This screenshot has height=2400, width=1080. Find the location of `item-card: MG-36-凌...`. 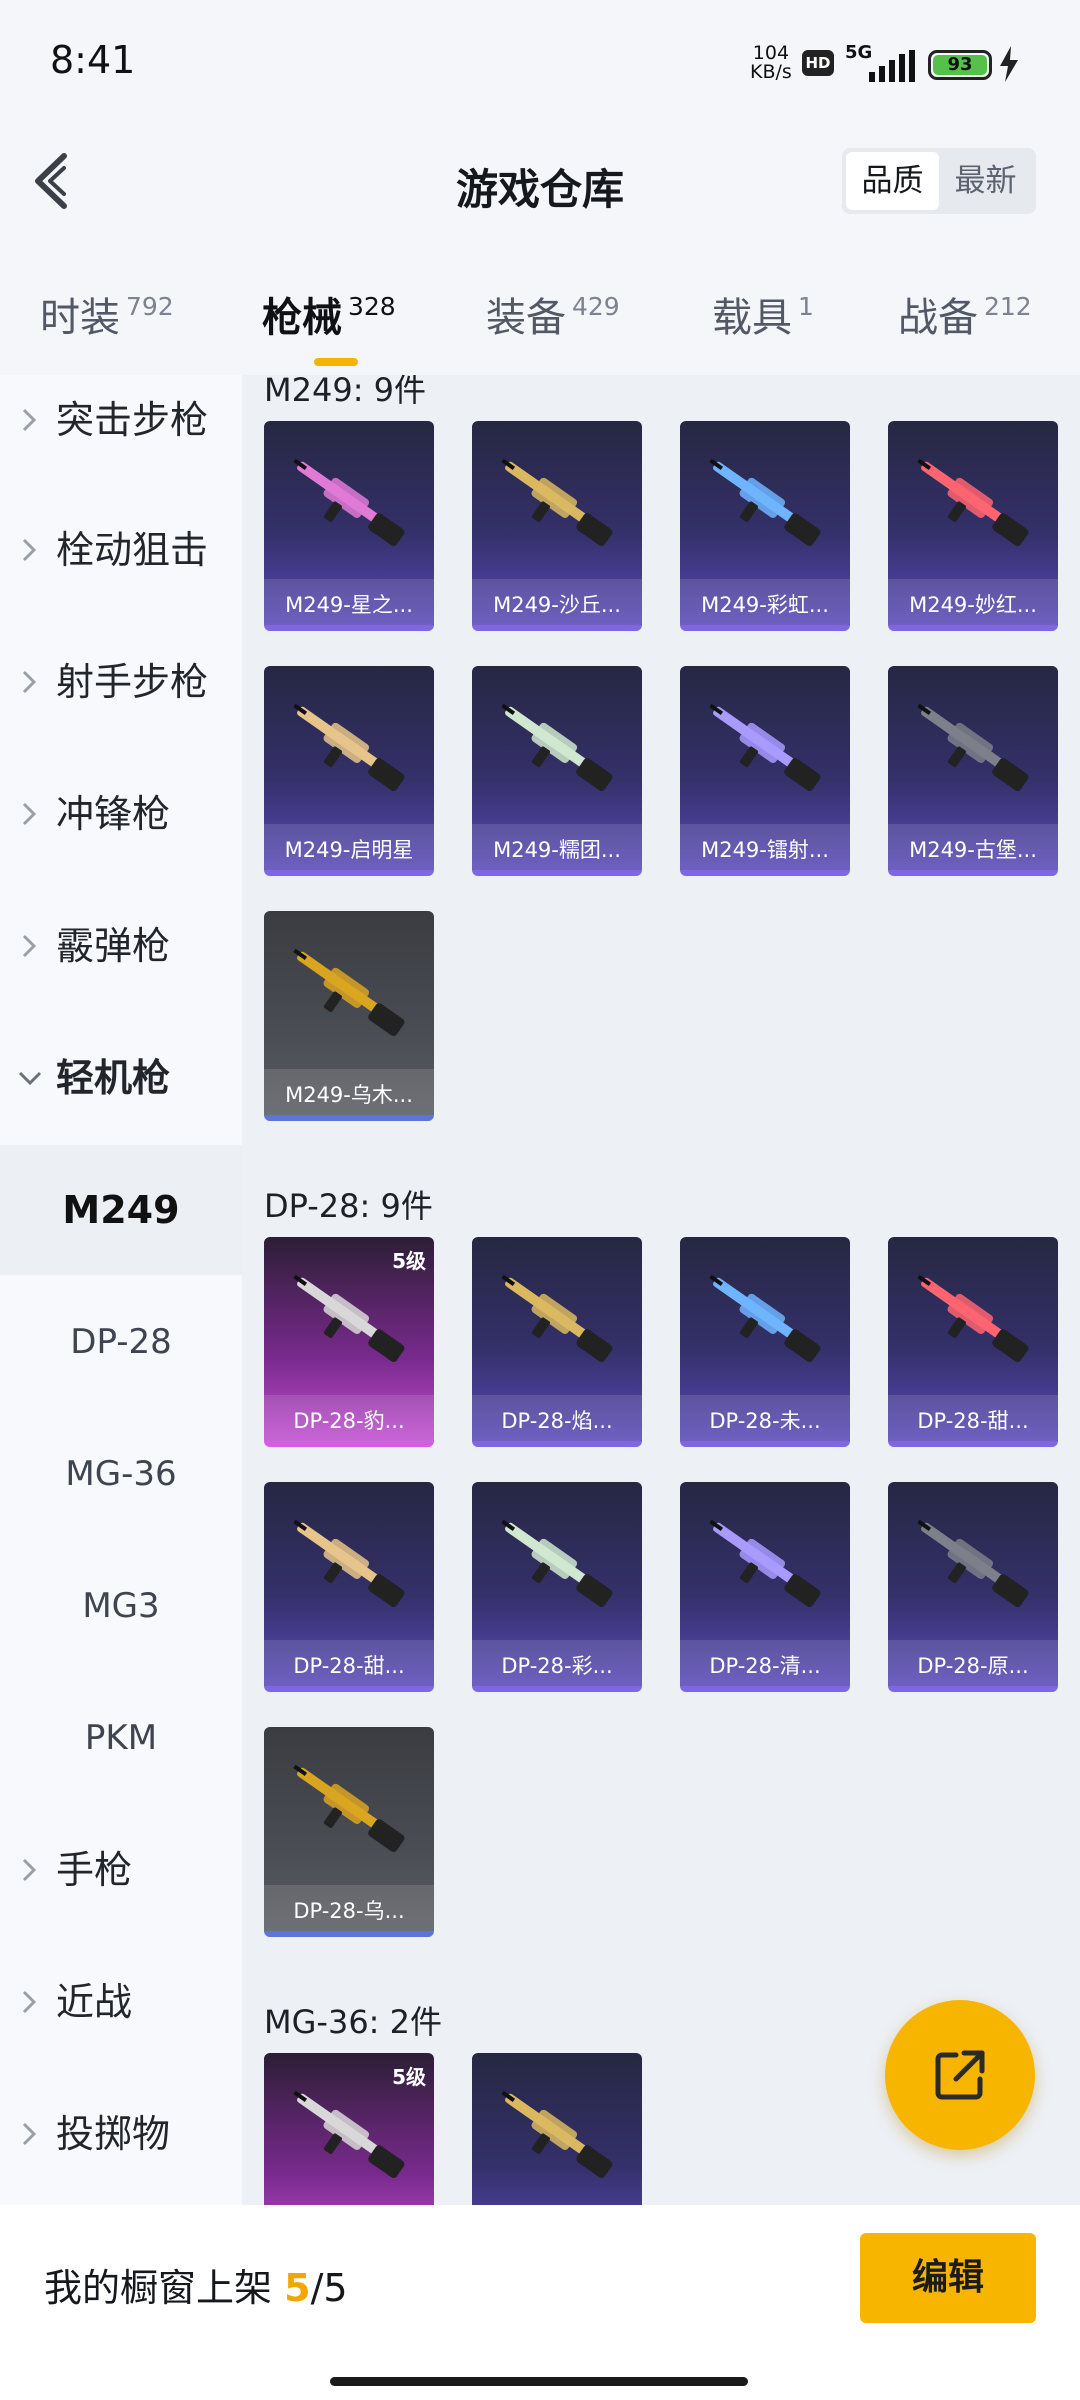

item-card: MG-36-凌... is located at coordinates (557, 2129).